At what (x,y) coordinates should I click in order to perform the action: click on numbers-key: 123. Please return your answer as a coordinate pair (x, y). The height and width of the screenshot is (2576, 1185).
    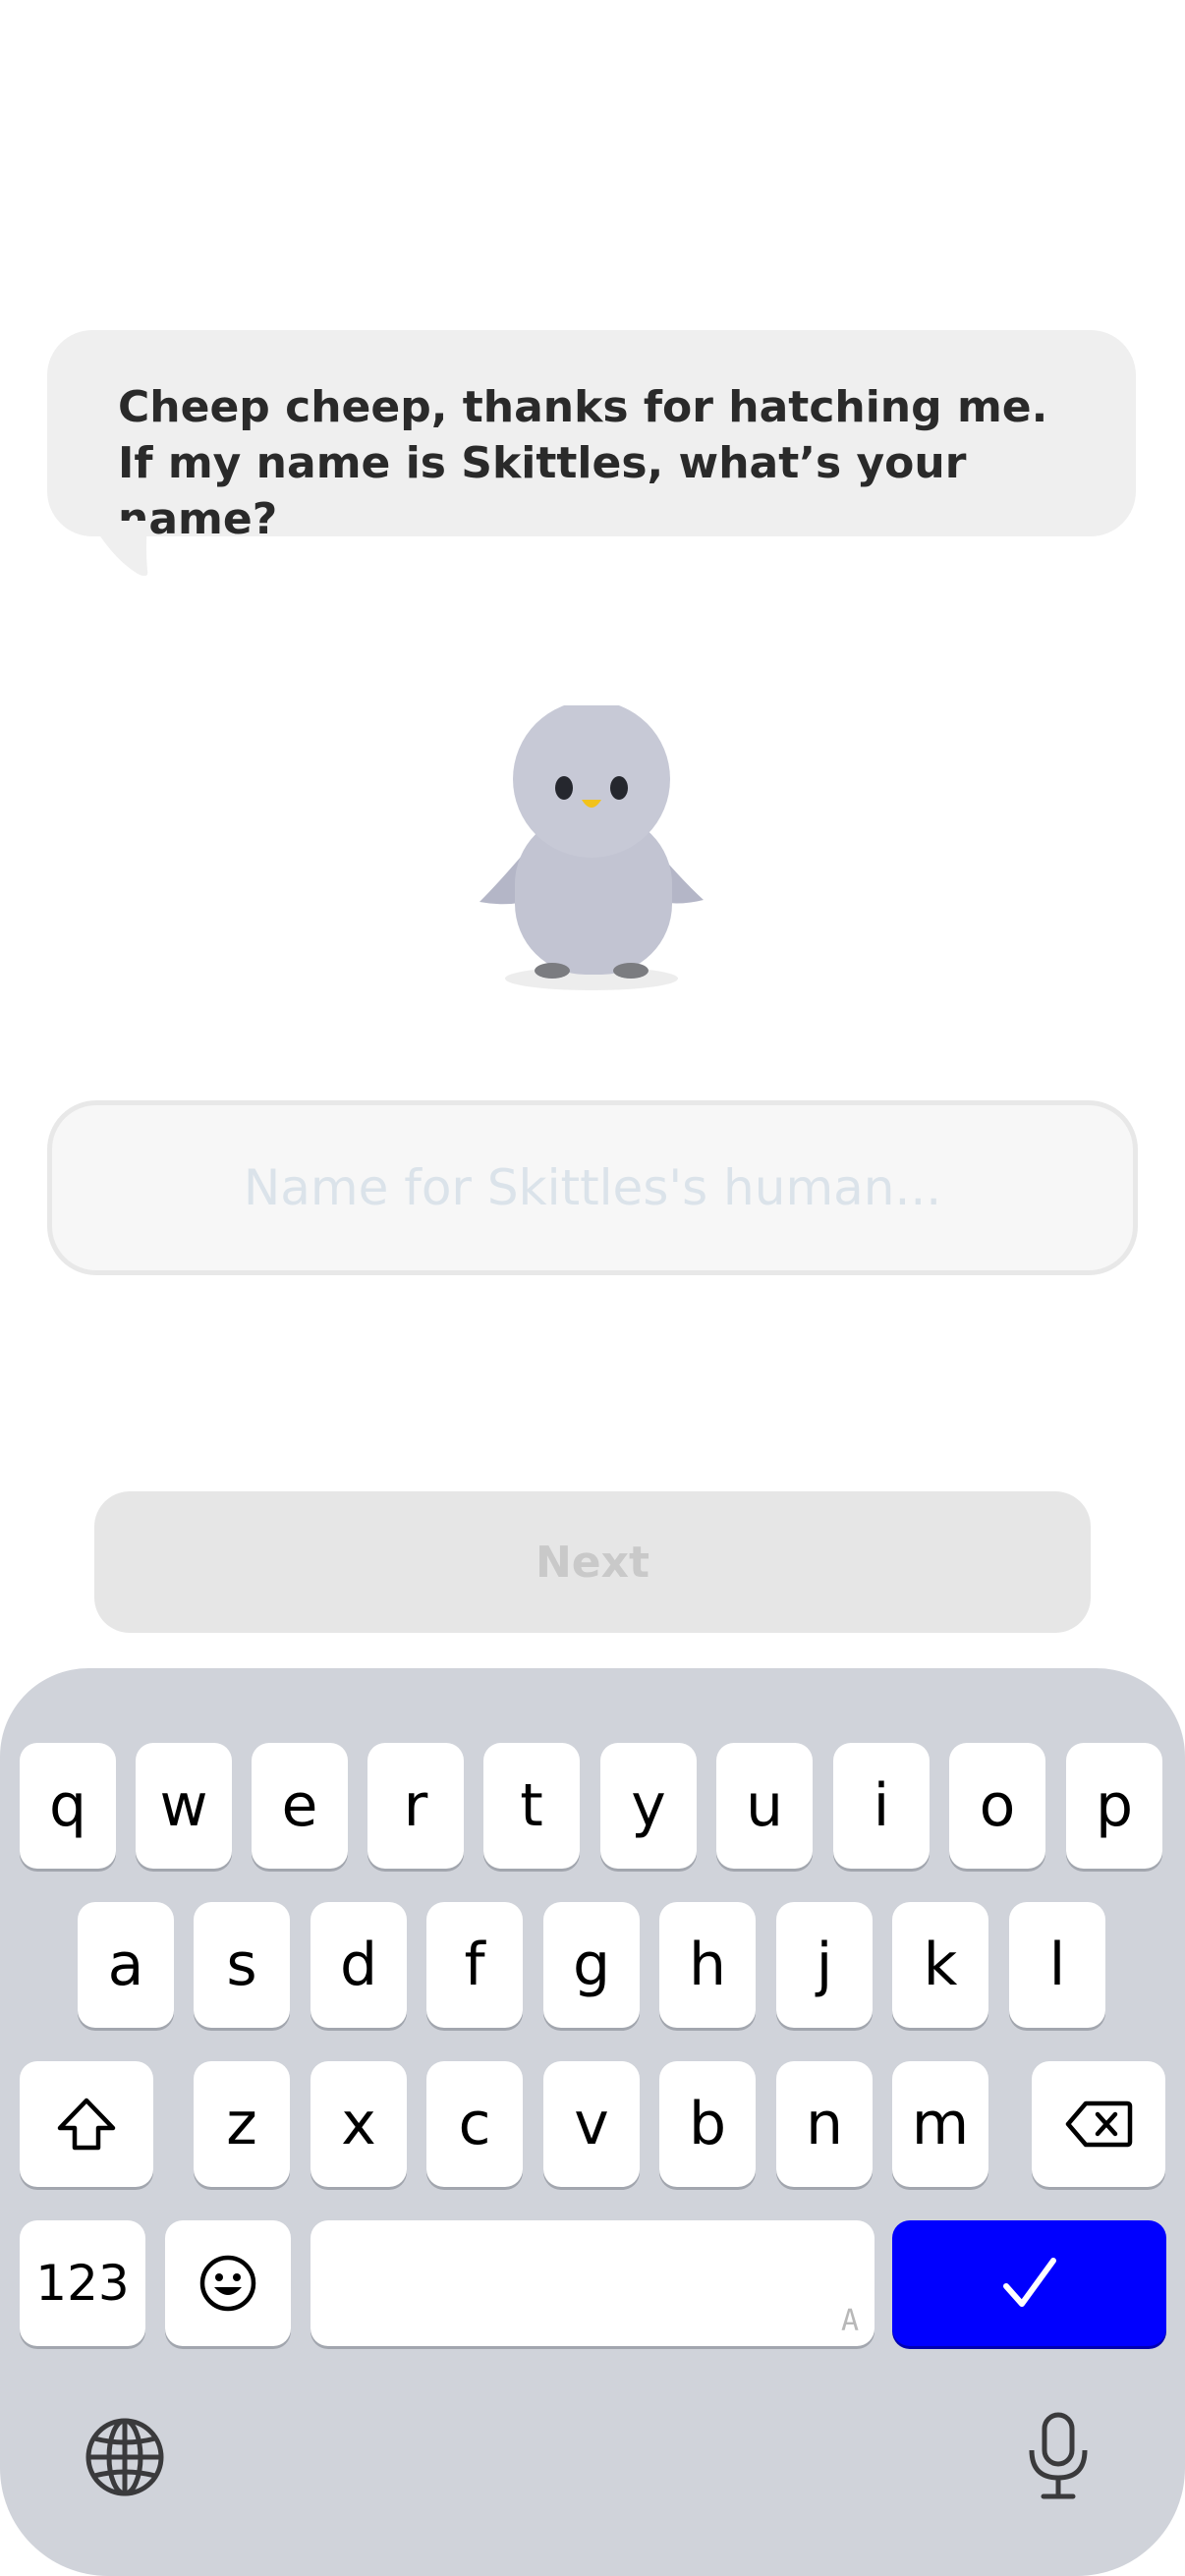
    Looking at the image, I should click on (83, 2283).